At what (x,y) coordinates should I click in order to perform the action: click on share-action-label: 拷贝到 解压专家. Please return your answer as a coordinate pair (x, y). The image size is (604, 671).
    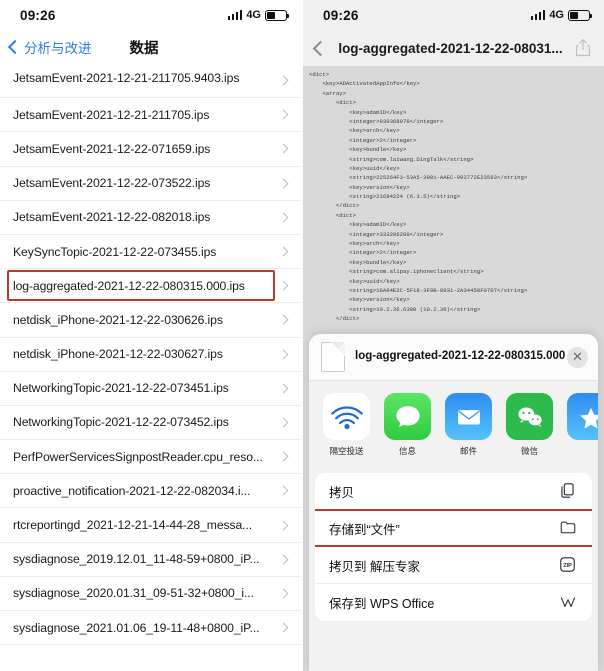
    Looking at the image, I should click on (374, 566).